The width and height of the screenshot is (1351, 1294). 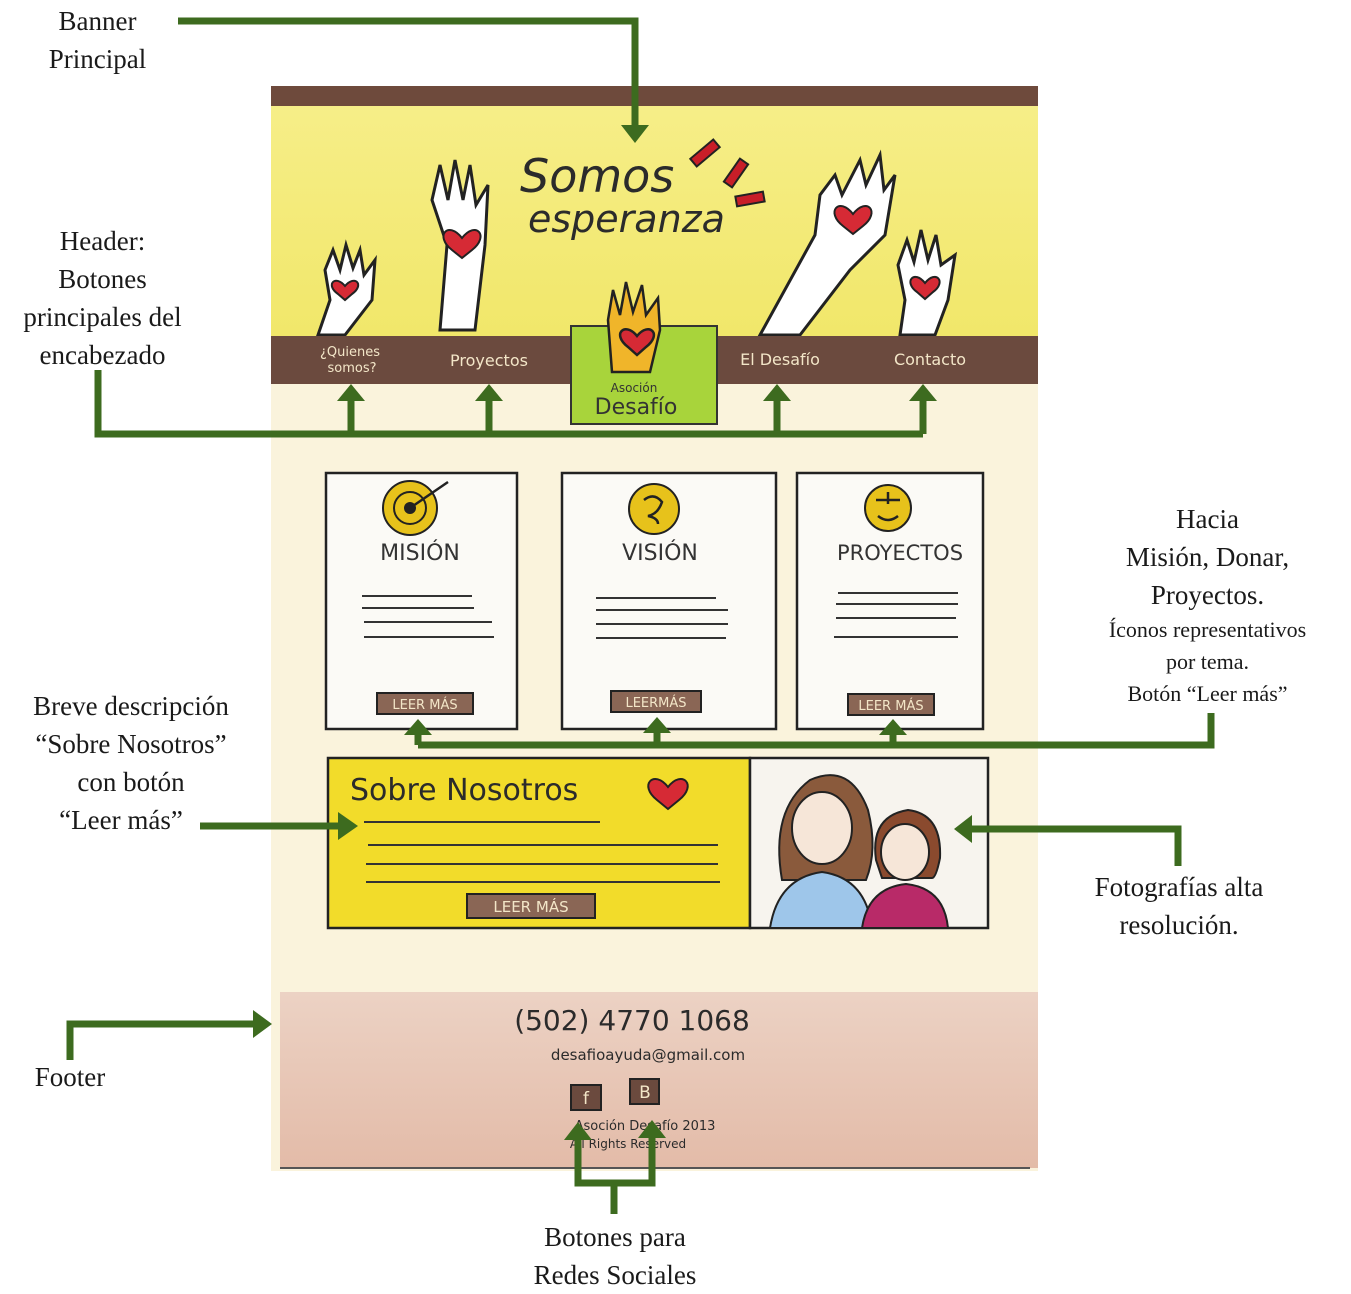 I want to click on arrow-social, so click(x=596, y=1177).